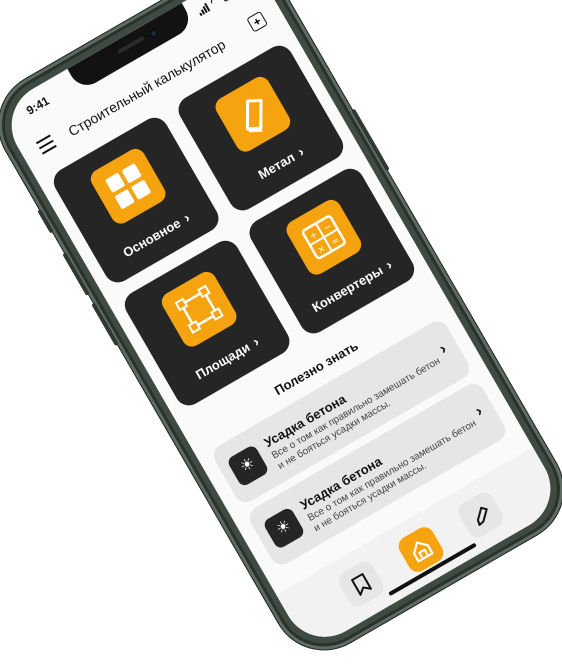  I want to click on menu-icon, so click(46, 144).